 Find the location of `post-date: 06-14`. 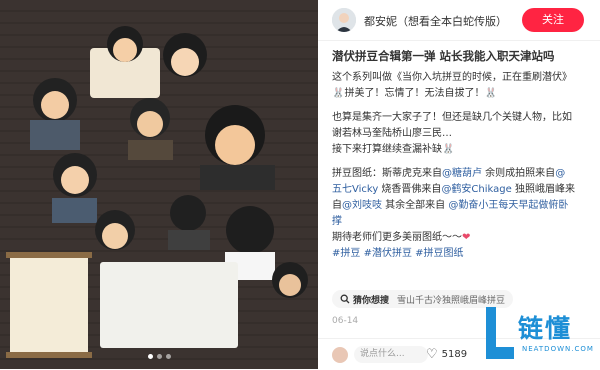

post-date: 06-14 is located at coordinates (345, 321).